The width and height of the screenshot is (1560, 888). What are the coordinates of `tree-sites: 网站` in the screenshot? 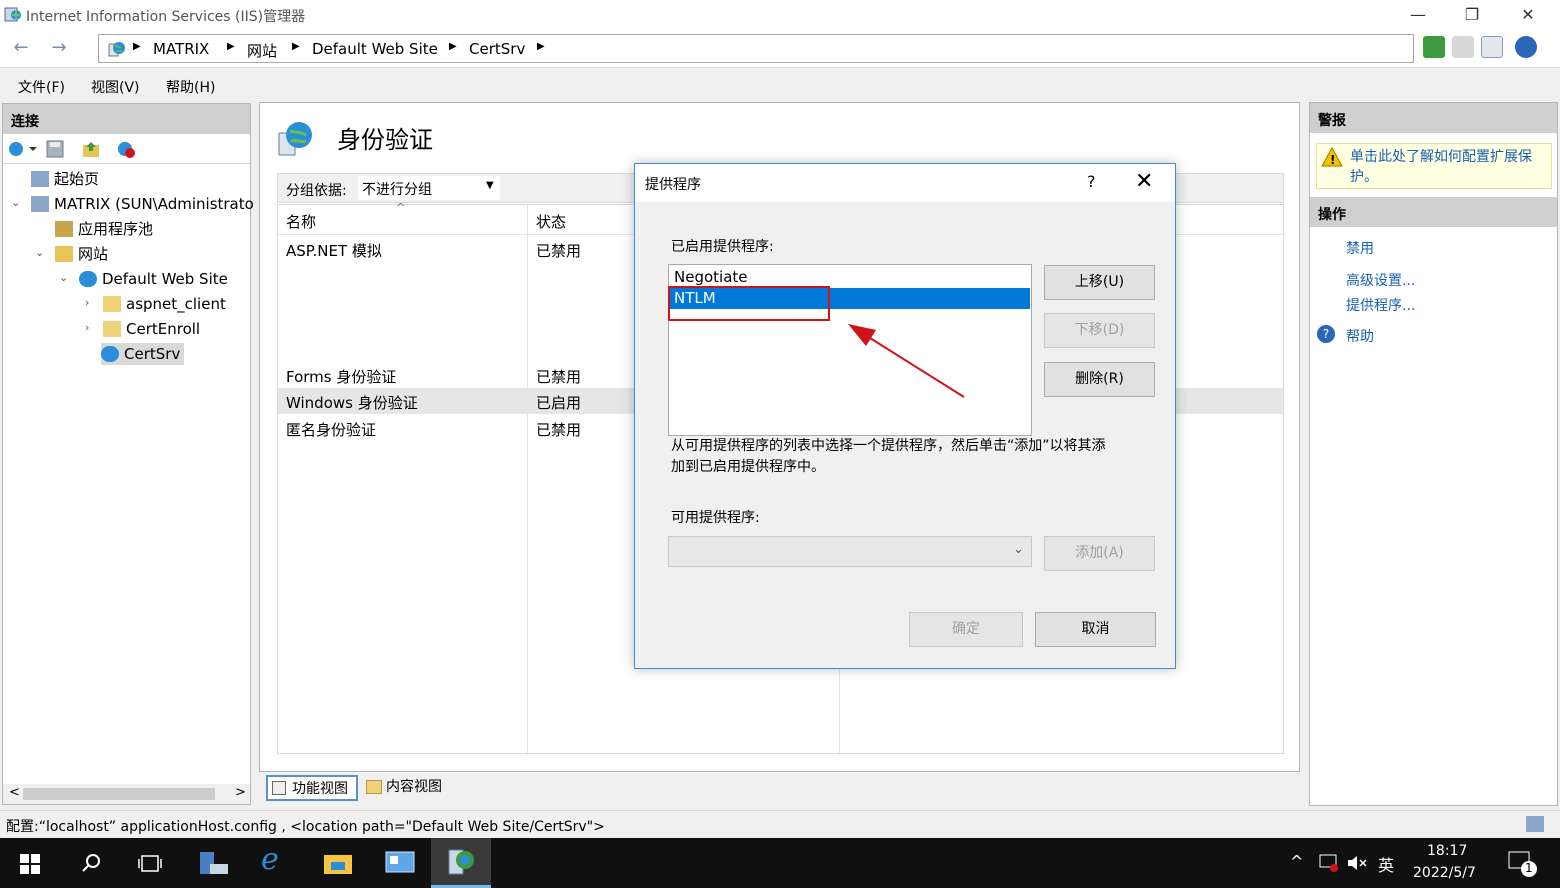 It's located at (81, 254).